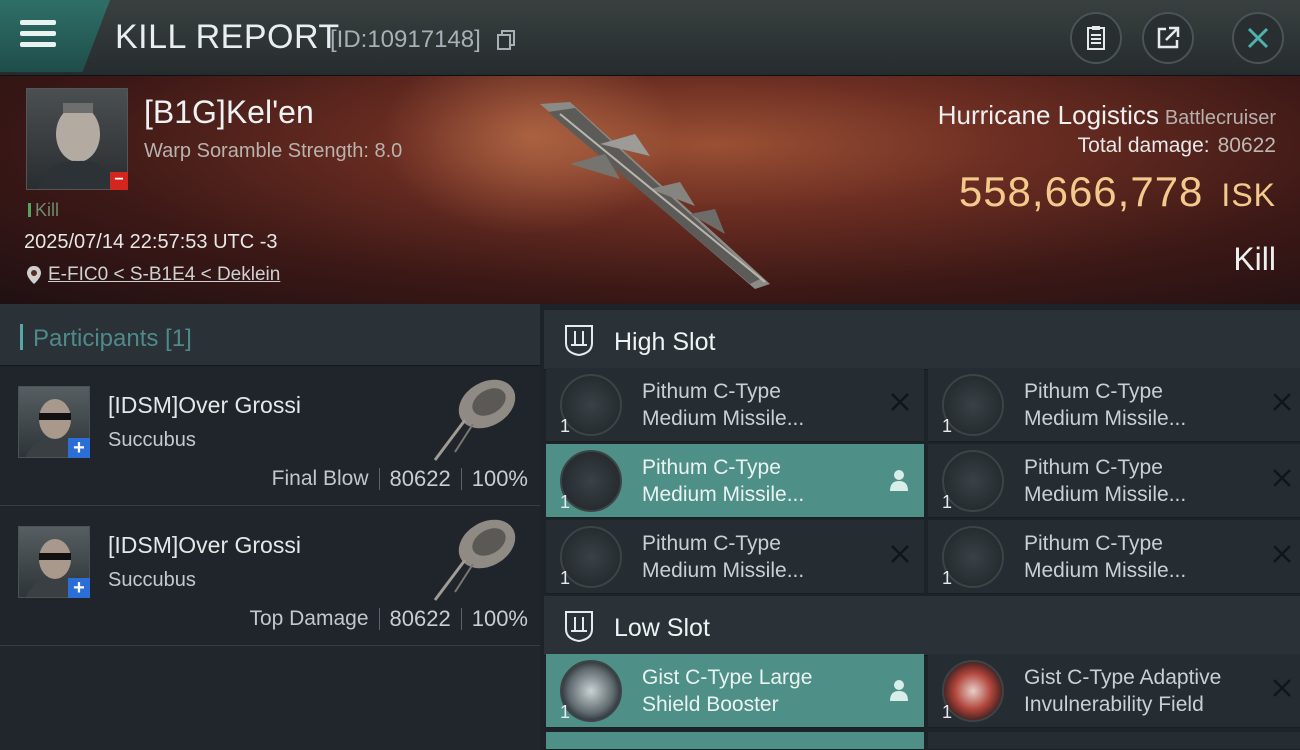 The width and height of the screenshot is (1300, 750). What do you see at coordinates (1220, 118) in the screenshot?
I see `victim-ship-class: Battlecruiser` at bounding box center [1220, 118].